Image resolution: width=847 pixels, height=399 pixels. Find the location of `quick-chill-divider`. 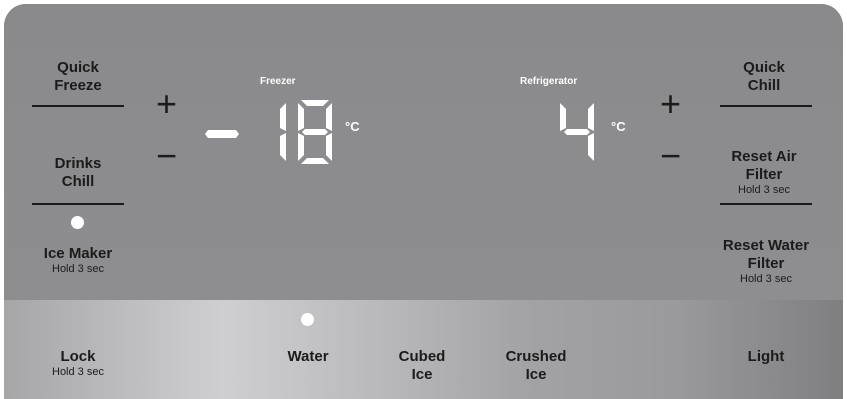

quick-chill-divider is located at coordinates (766, 106).